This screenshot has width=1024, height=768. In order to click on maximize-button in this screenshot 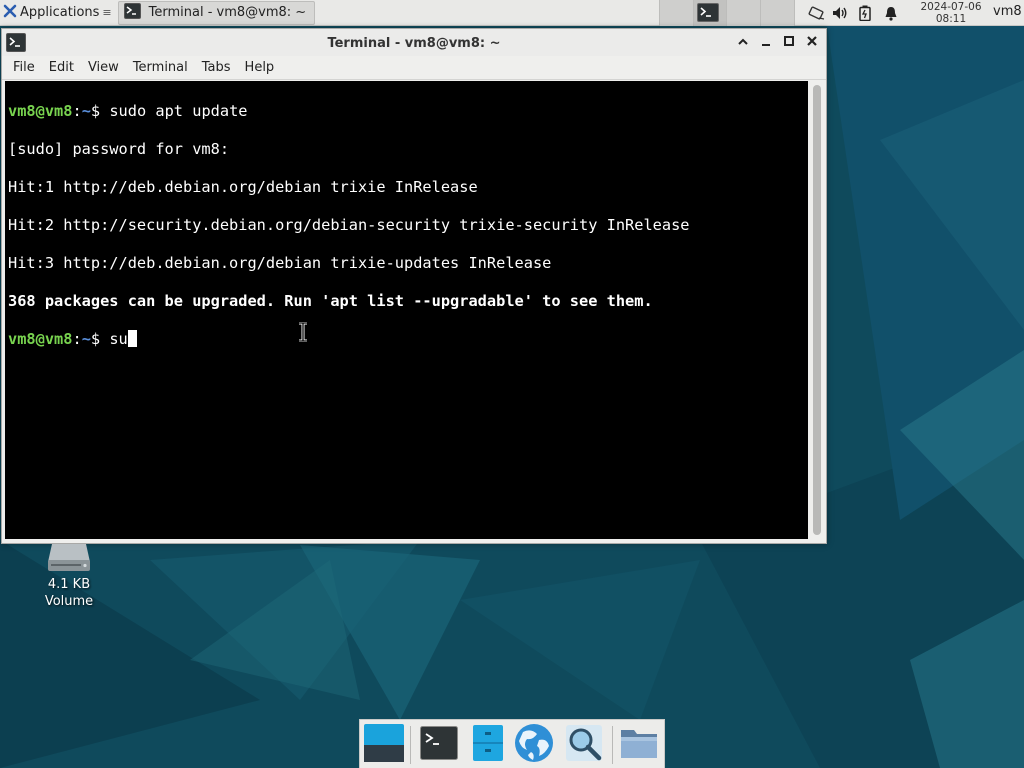, I will do `click(789, 43)`.